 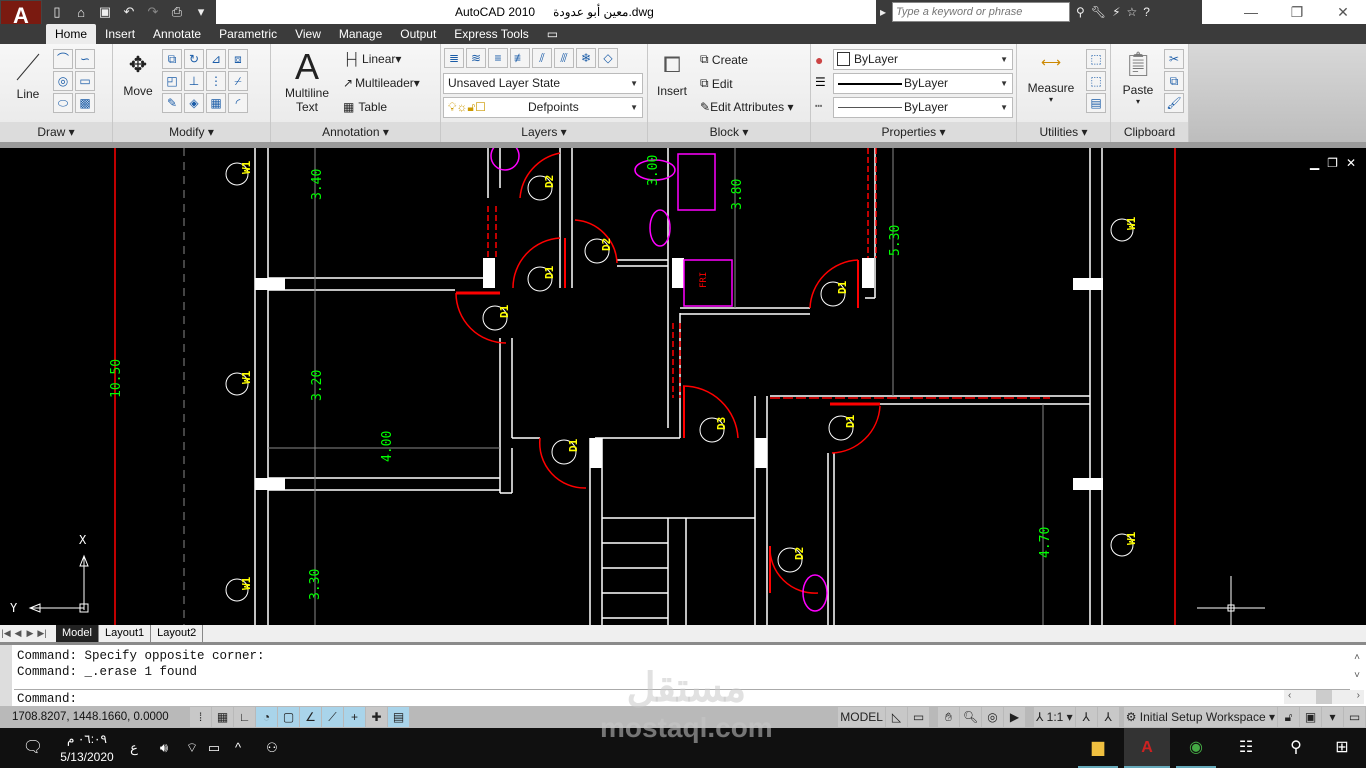 What do you see at coordinates (1314, 163) in the screenshot?
I see `viewport-minimize-button: ▁` at bounding box center [1314, 163].